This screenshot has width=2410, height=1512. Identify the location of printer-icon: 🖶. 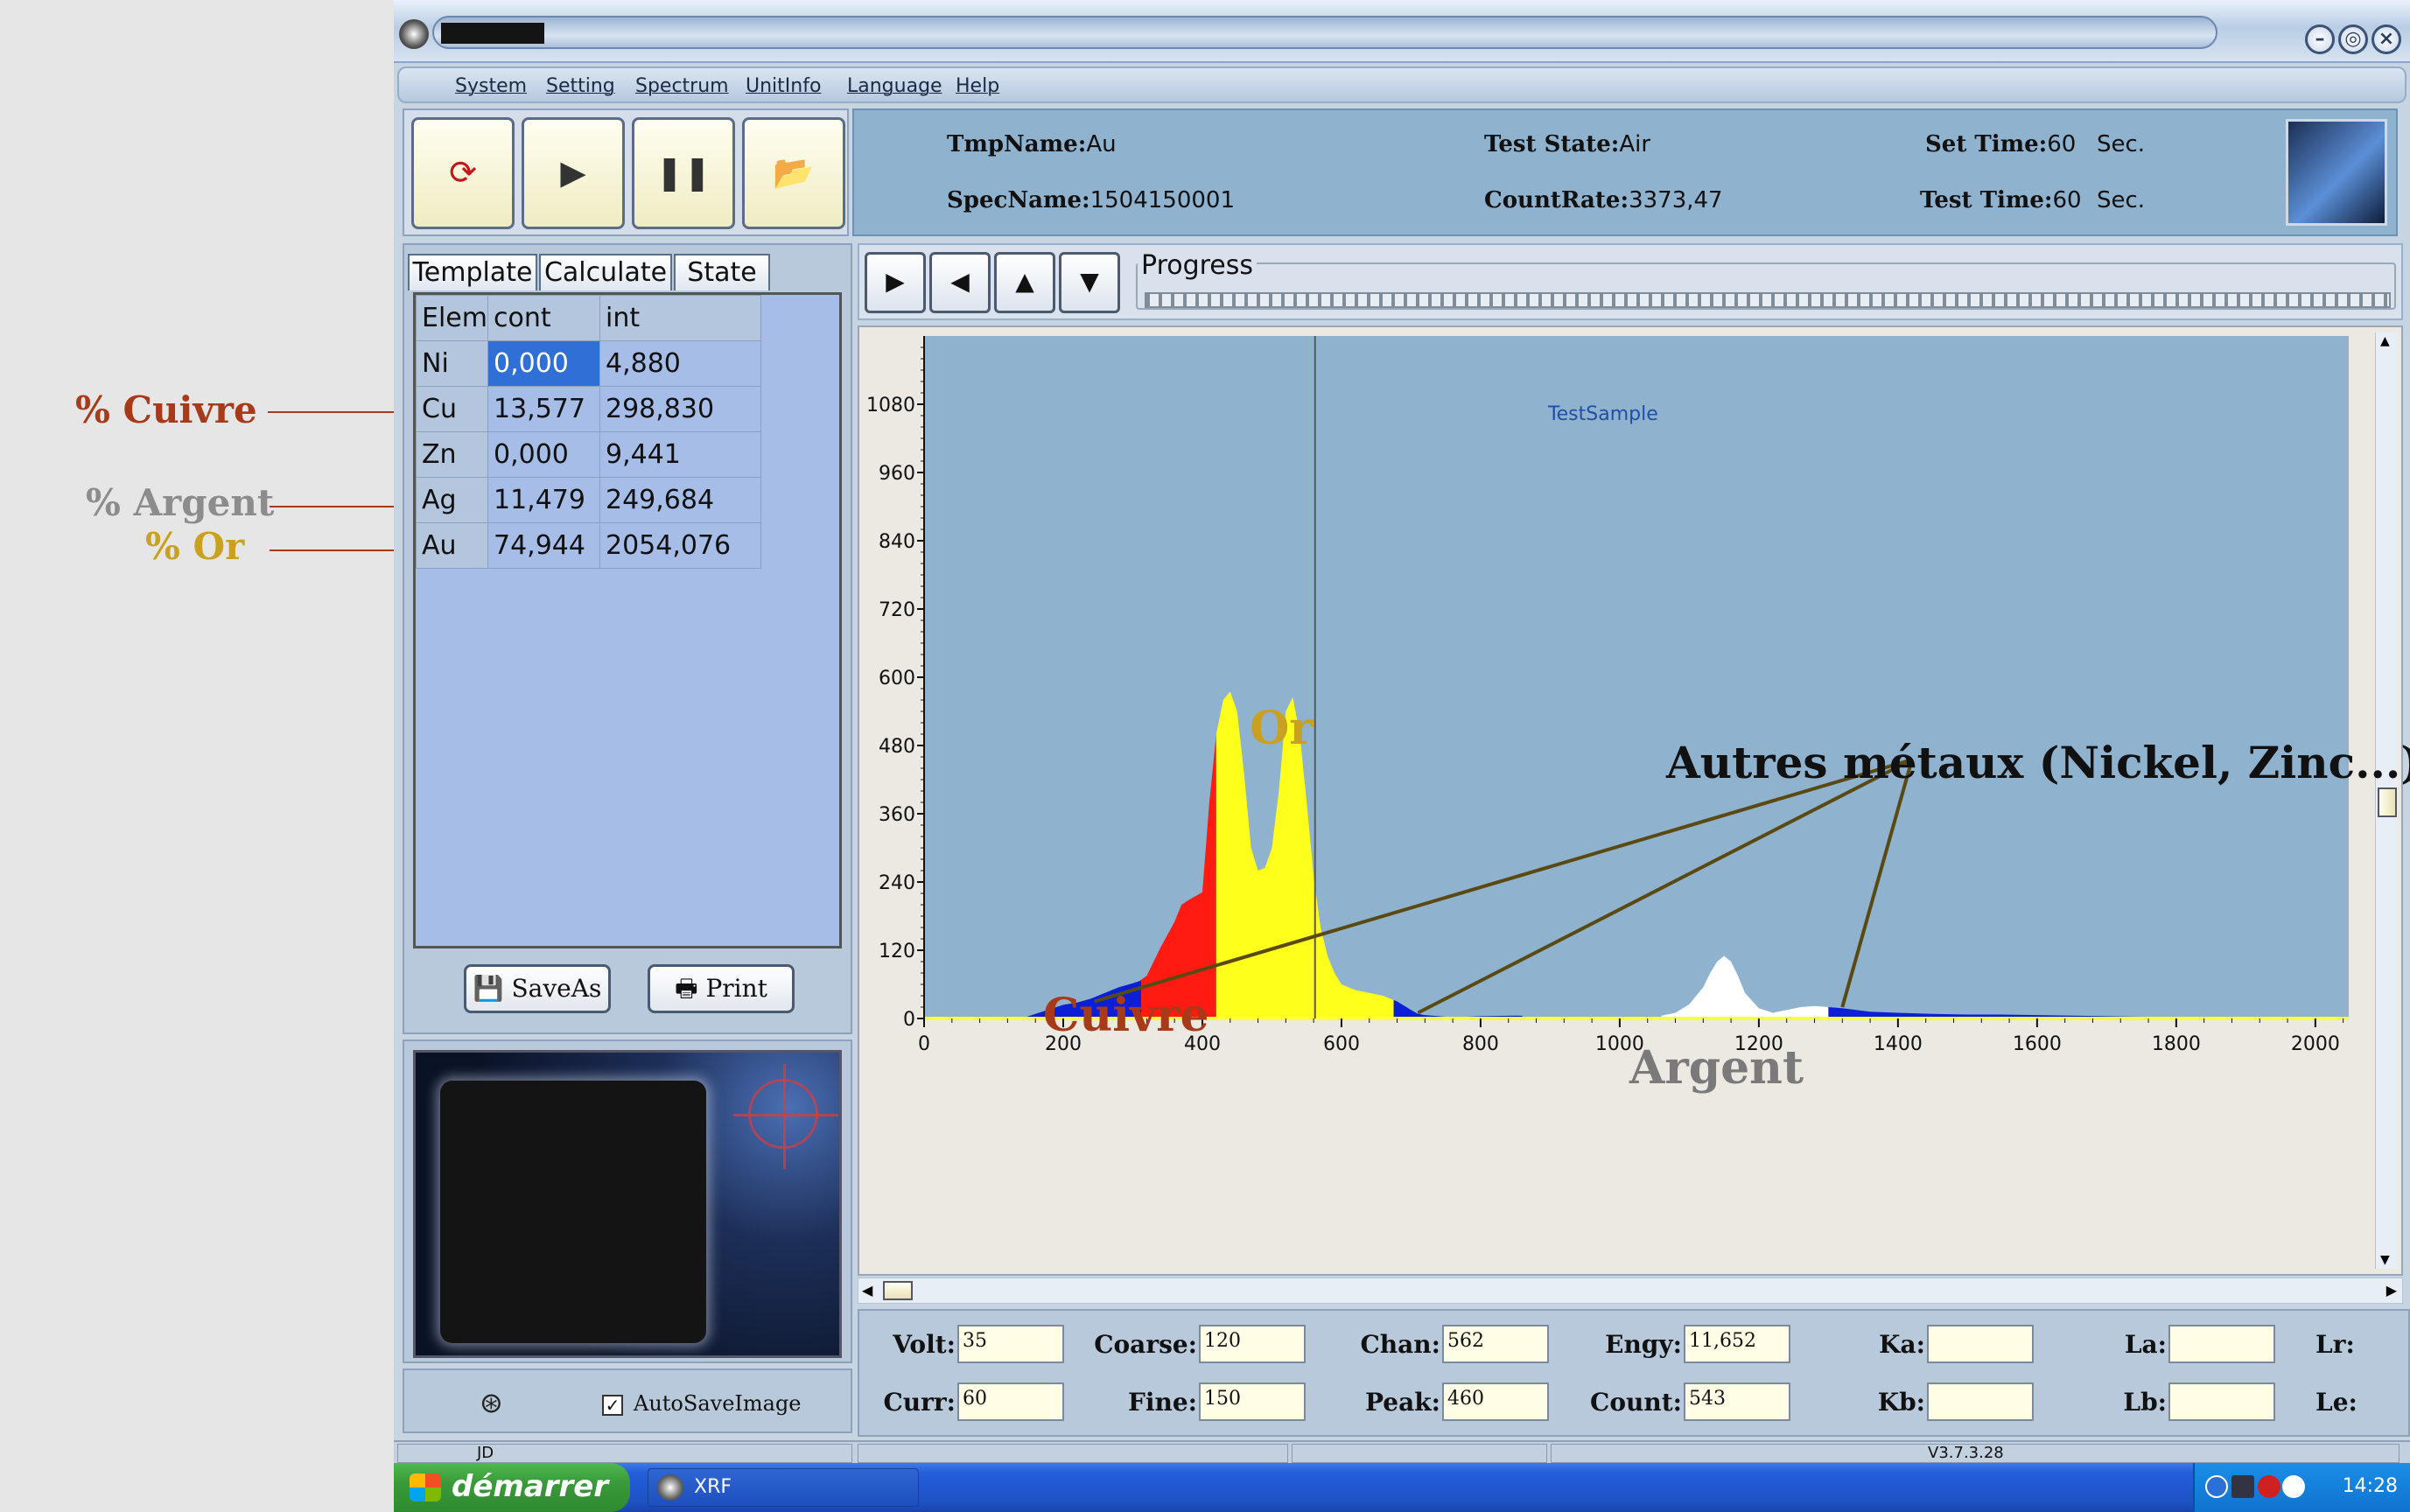
(686, 988).